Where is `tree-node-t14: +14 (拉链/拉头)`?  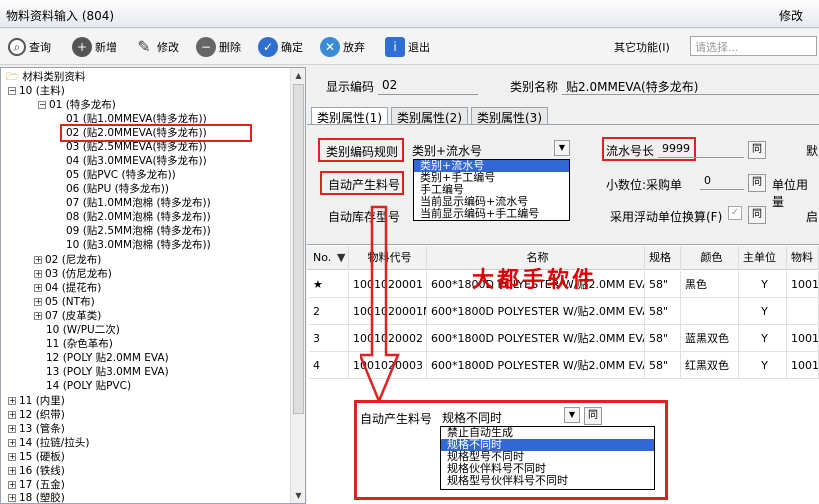 tree-node-t14: +14 (拉链/拉头) is located at coordinates (48, 443).